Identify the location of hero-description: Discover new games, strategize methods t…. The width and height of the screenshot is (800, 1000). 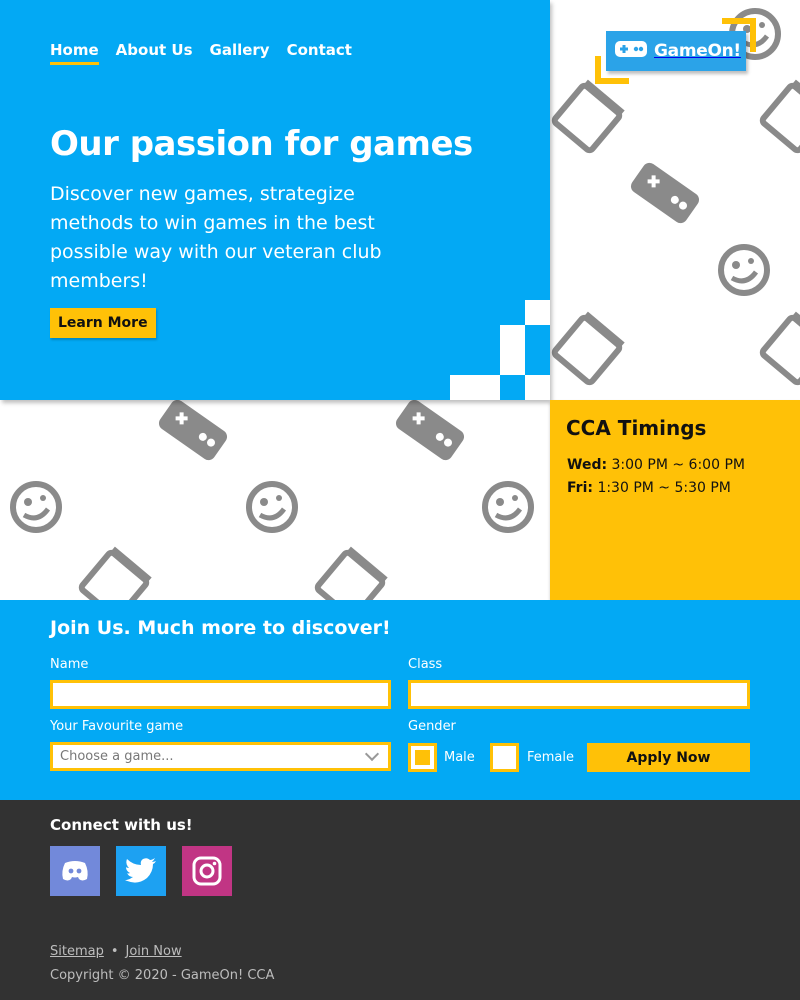
(216, 237).